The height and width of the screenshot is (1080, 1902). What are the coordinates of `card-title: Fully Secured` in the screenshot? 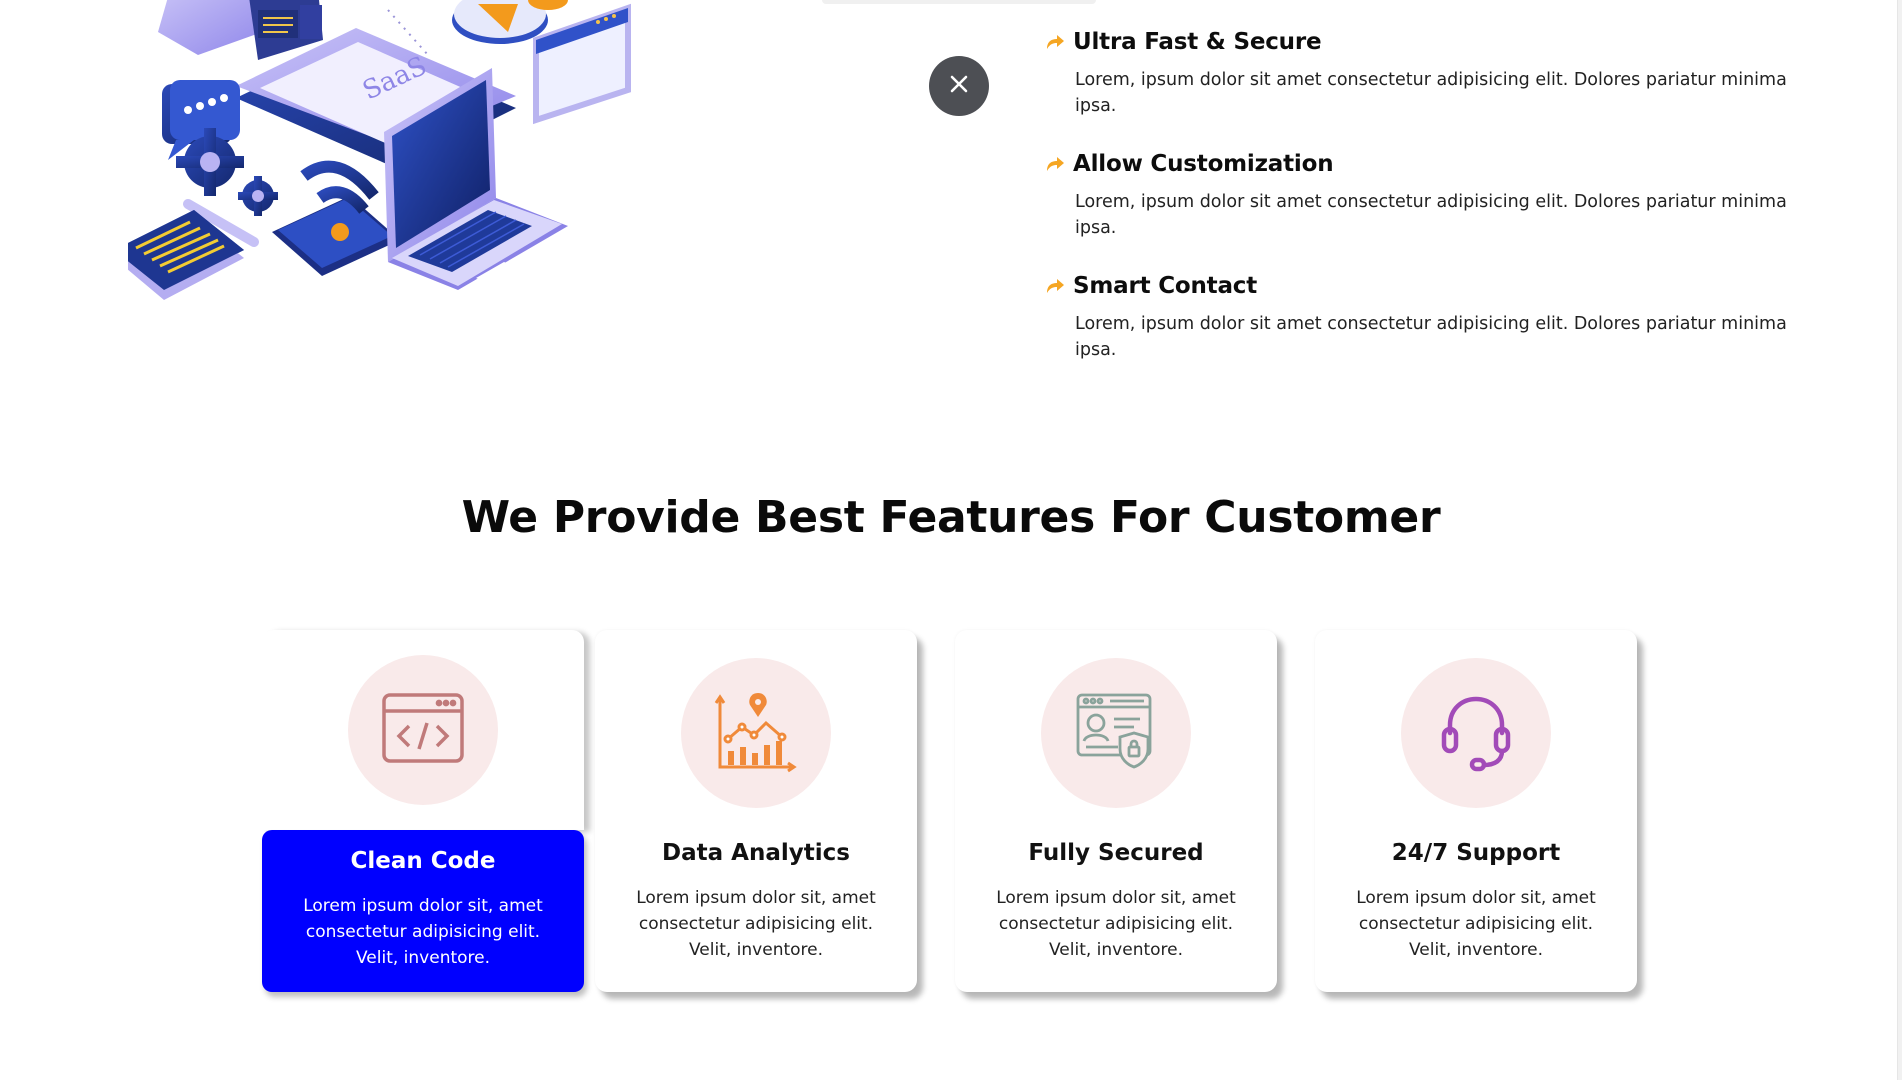 It's located at (1116, 853).